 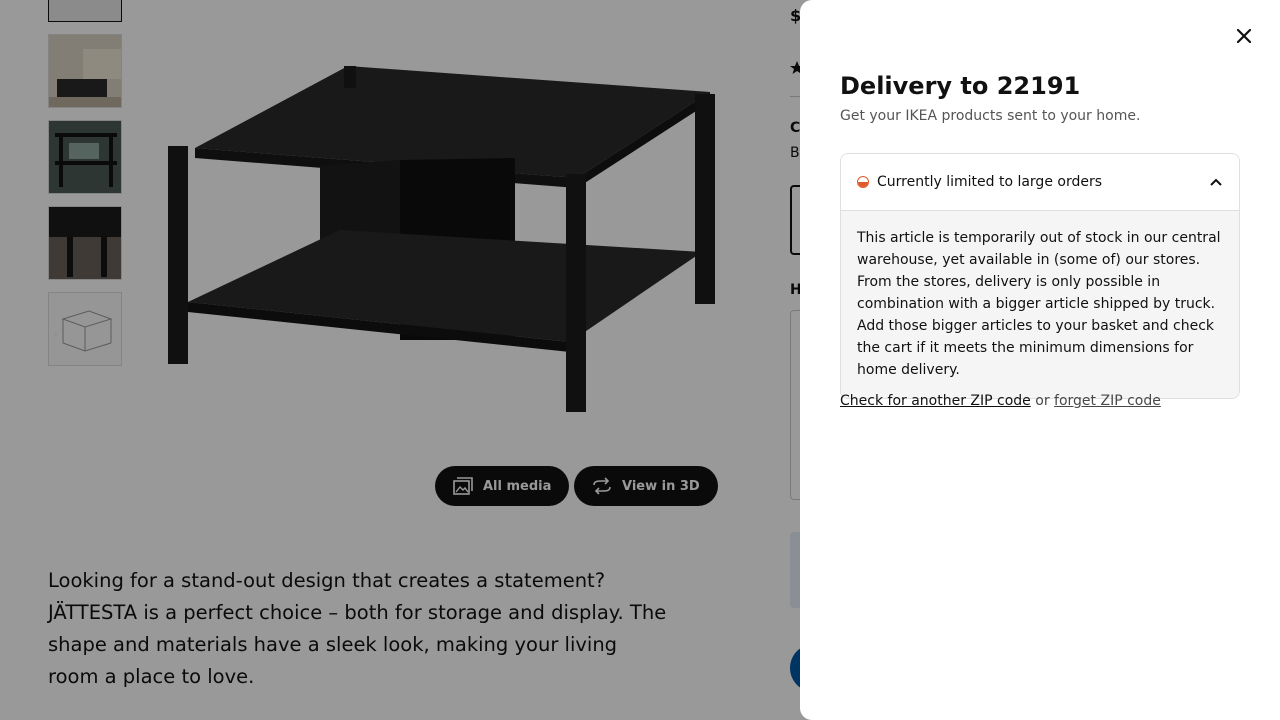 I want to click on status-indicator-icon, so click(x=863, y=182).